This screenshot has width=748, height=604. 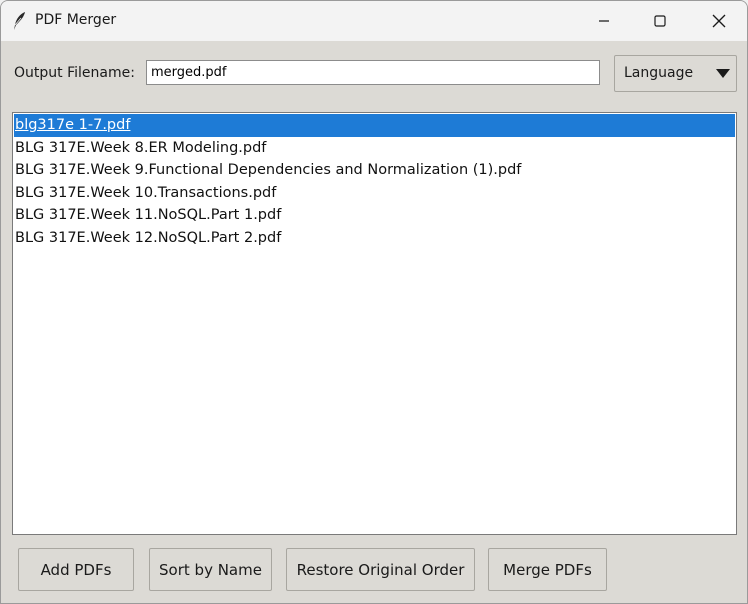 I want to click on language-dropdown: Language, so click(x=675, y=73).